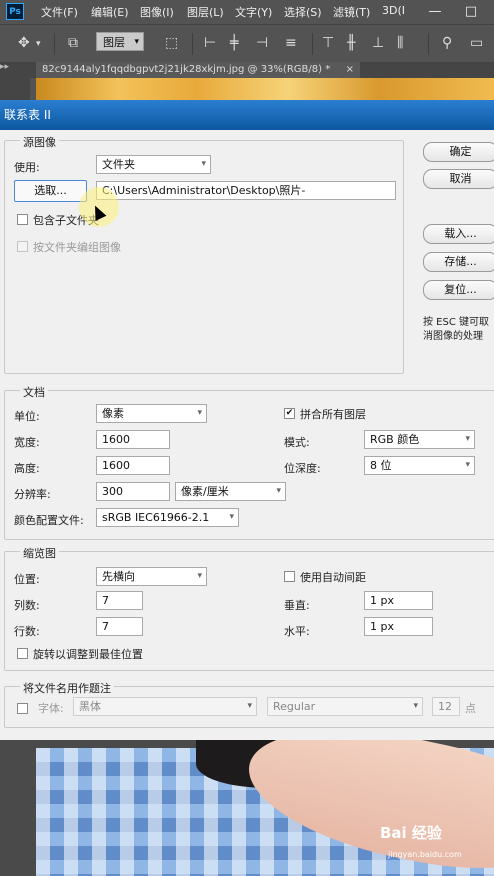  What do you see at coordinates (22, 653) in the screenshot?
I see `rotate-best-fit-checkbox` at bounding box center [22, 653].